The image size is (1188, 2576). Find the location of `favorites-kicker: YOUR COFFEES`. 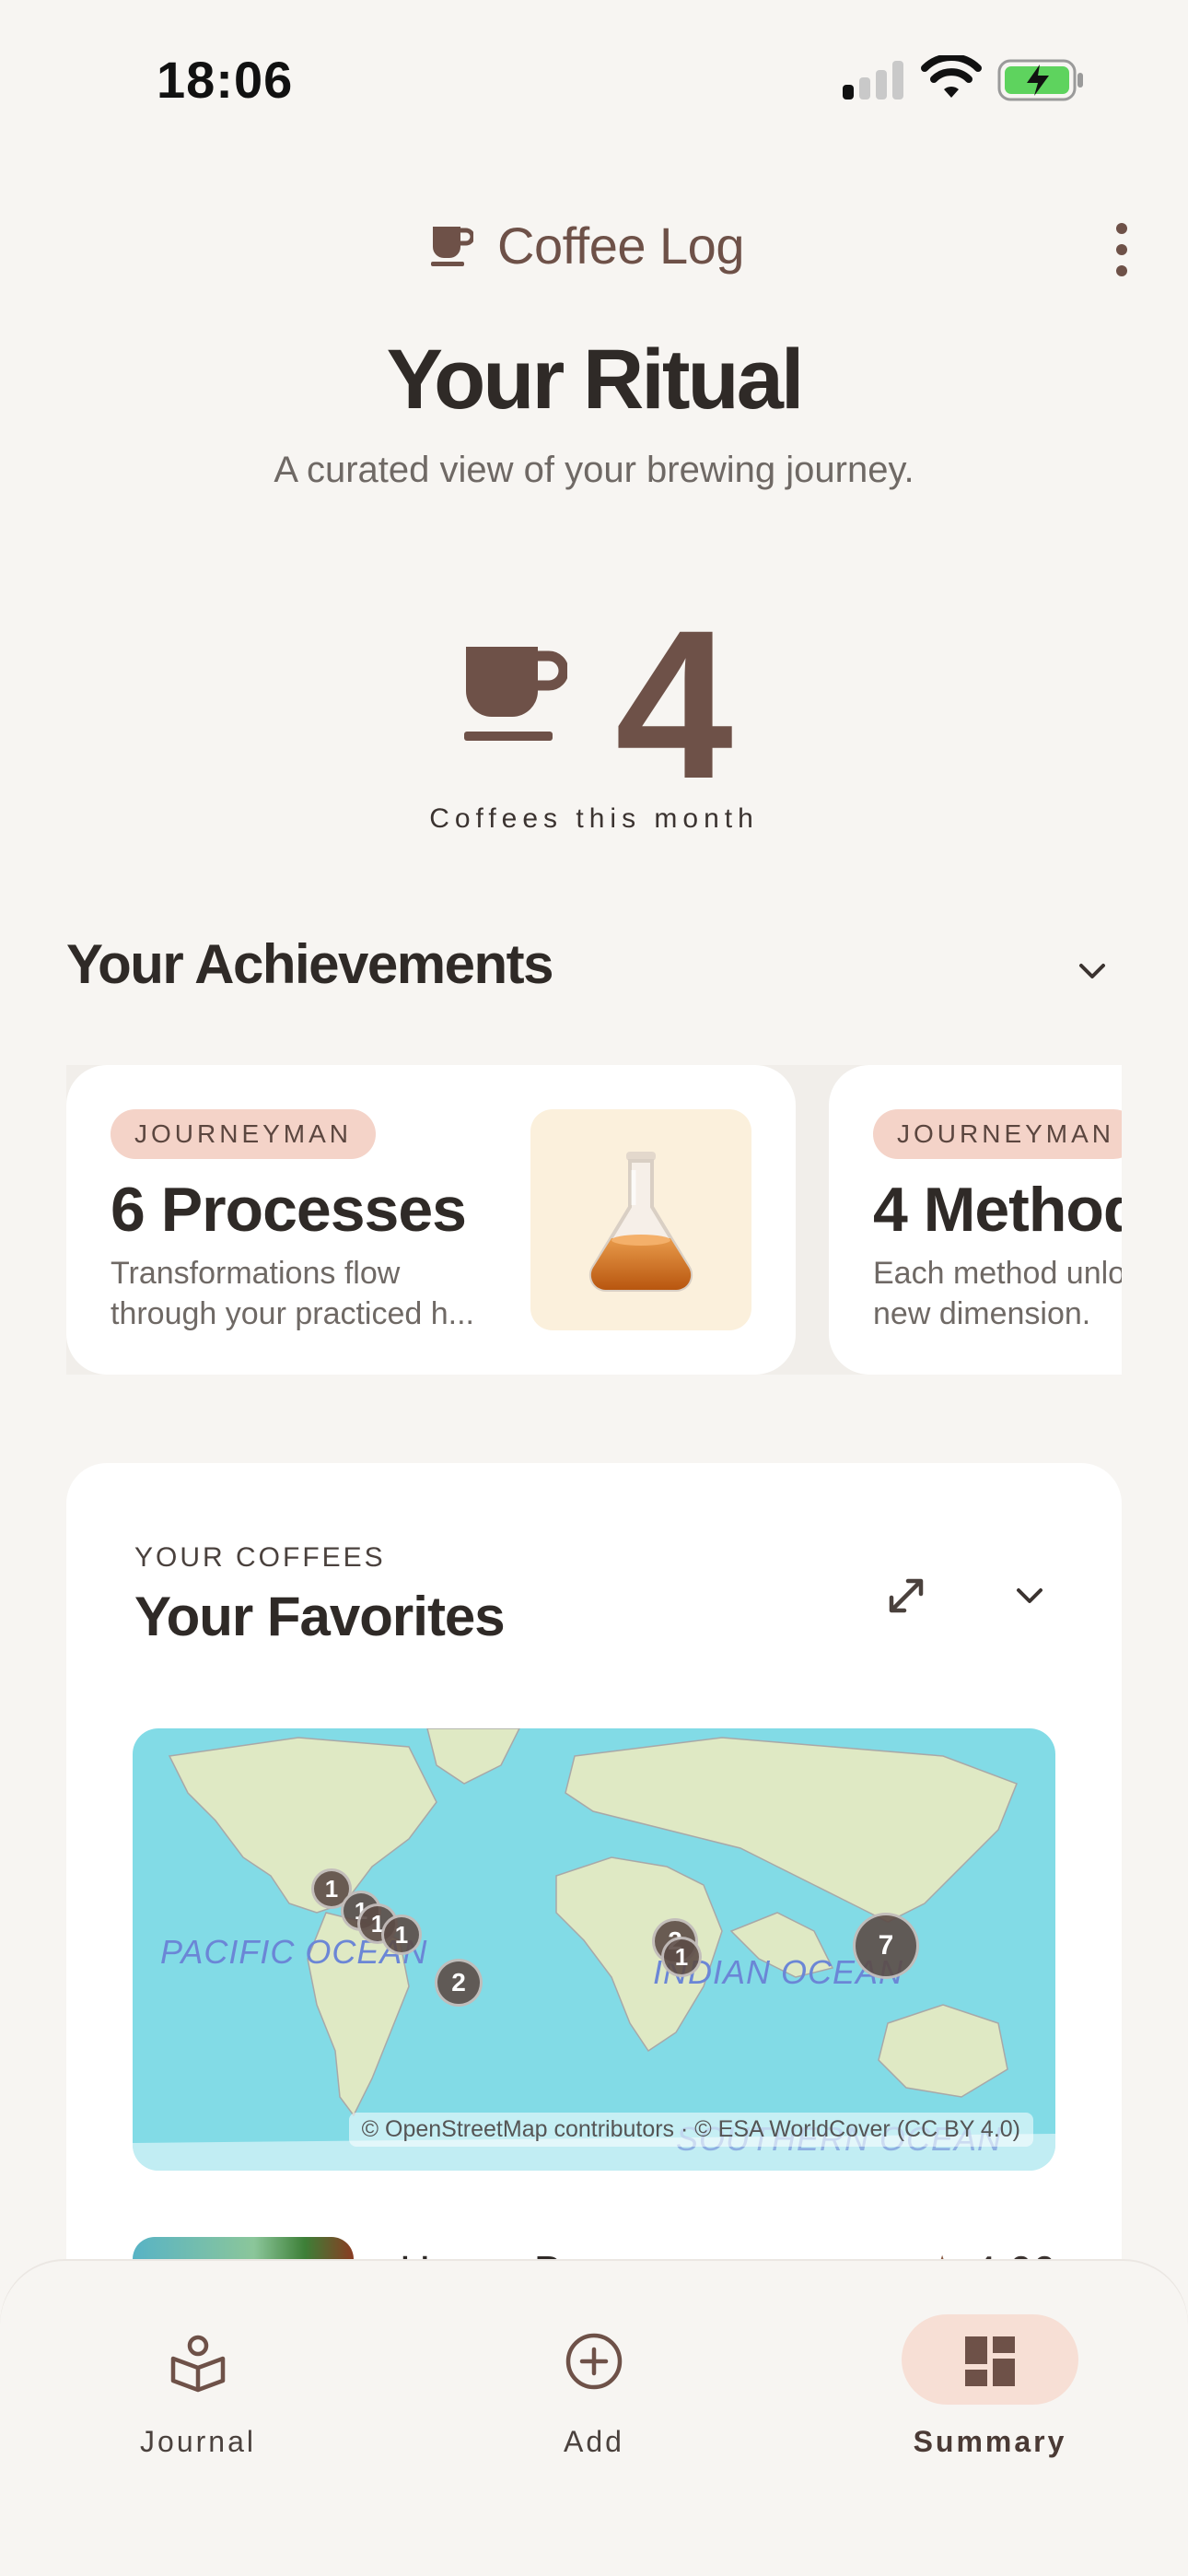

favorites-kicker: YOUR COFFEES is located at coordinates (260, 1557).